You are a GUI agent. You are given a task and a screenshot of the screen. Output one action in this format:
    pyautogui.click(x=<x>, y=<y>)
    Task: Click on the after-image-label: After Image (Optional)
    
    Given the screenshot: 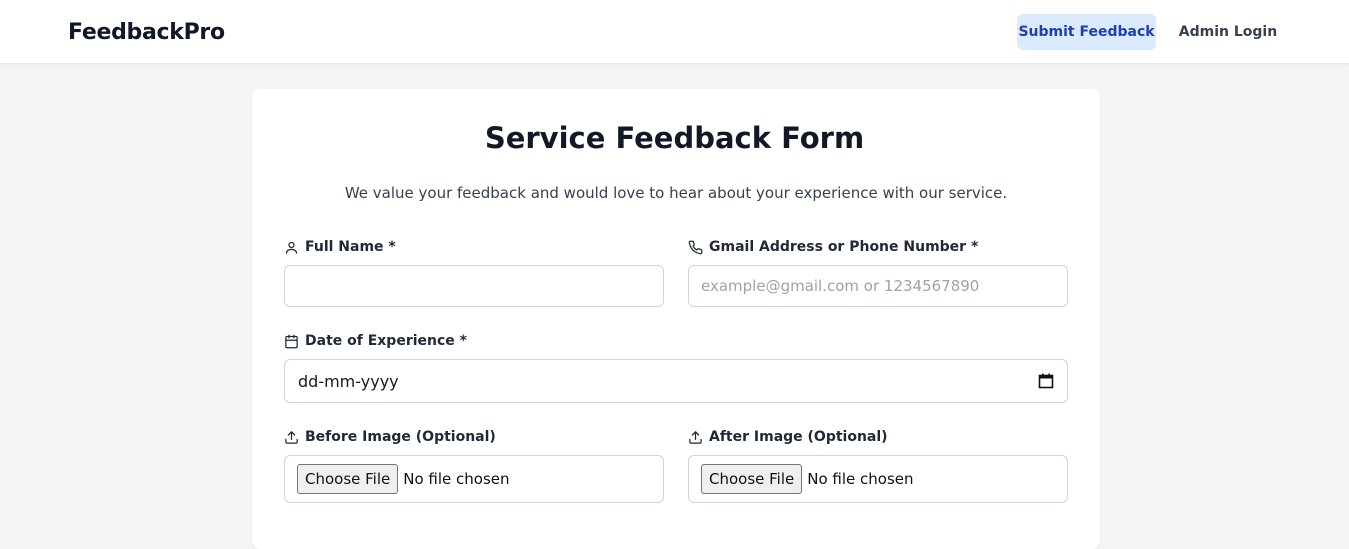 What is the action you would take?
    pyautogui.click(x=788, y=437)
    